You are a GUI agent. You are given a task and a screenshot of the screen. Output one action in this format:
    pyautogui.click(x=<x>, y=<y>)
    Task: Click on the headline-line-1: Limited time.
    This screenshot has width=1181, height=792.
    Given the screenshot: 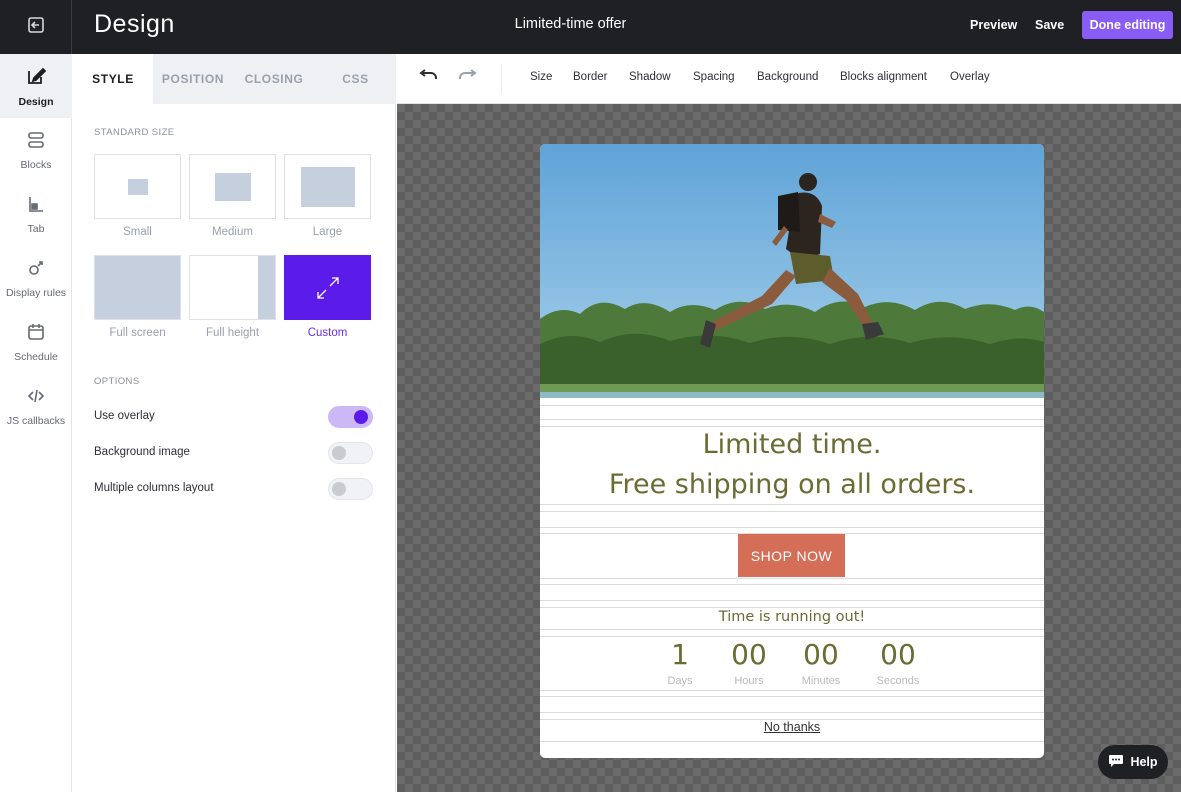 What is the action you would take?
    pyautogui.click(x=792, y=445)
    